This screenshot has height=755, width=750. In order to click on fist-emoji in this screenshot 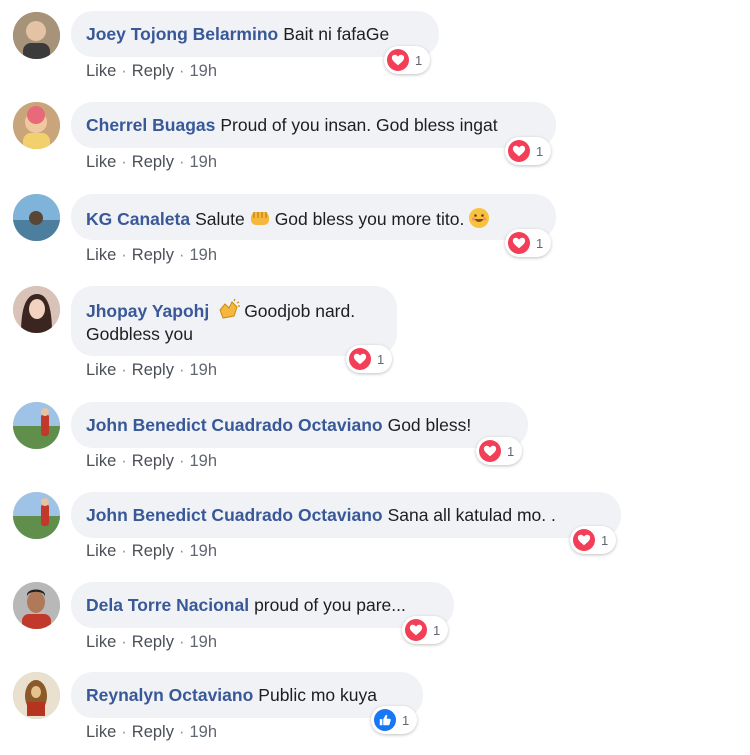, I will do `click(260, 218)`.